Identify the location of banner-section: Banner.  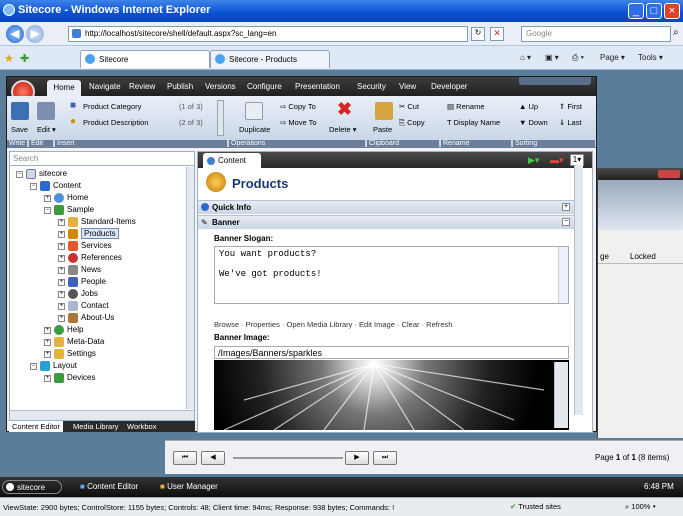
(386, 222).